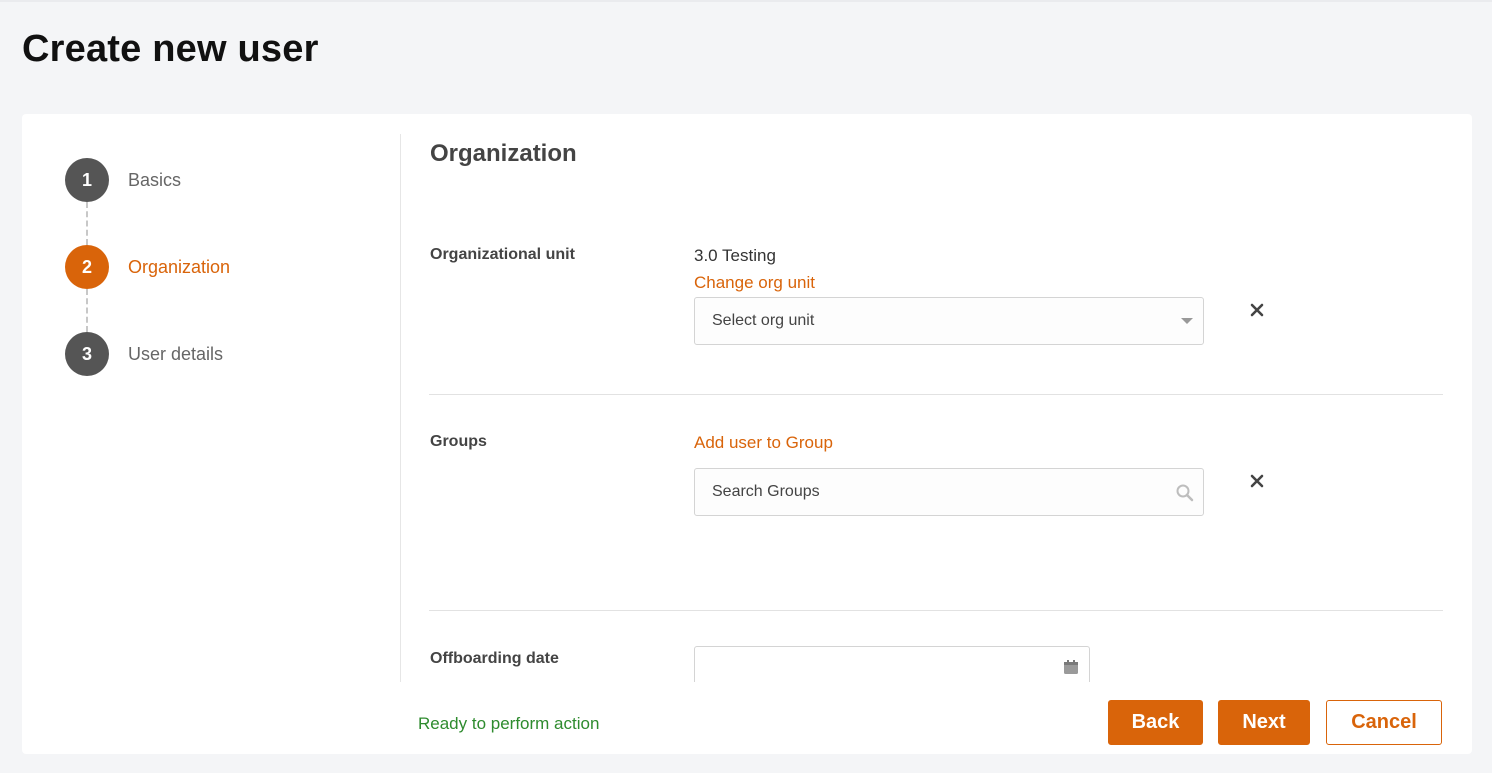  I want to click on section-title: Organization, so click(503, 153).